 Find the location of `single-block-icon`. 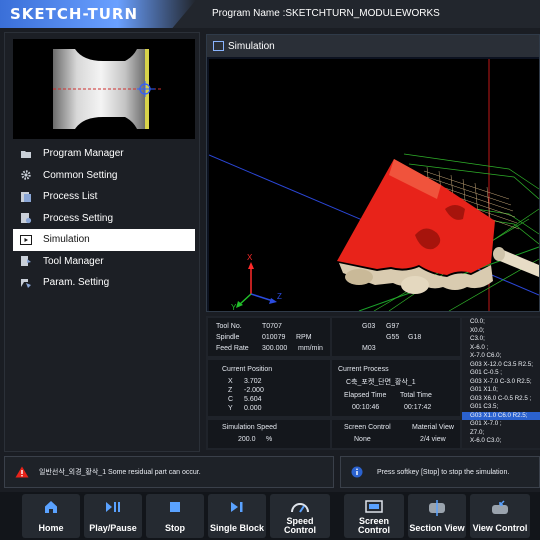

single-block-icon is located at coordinates (237, 507).